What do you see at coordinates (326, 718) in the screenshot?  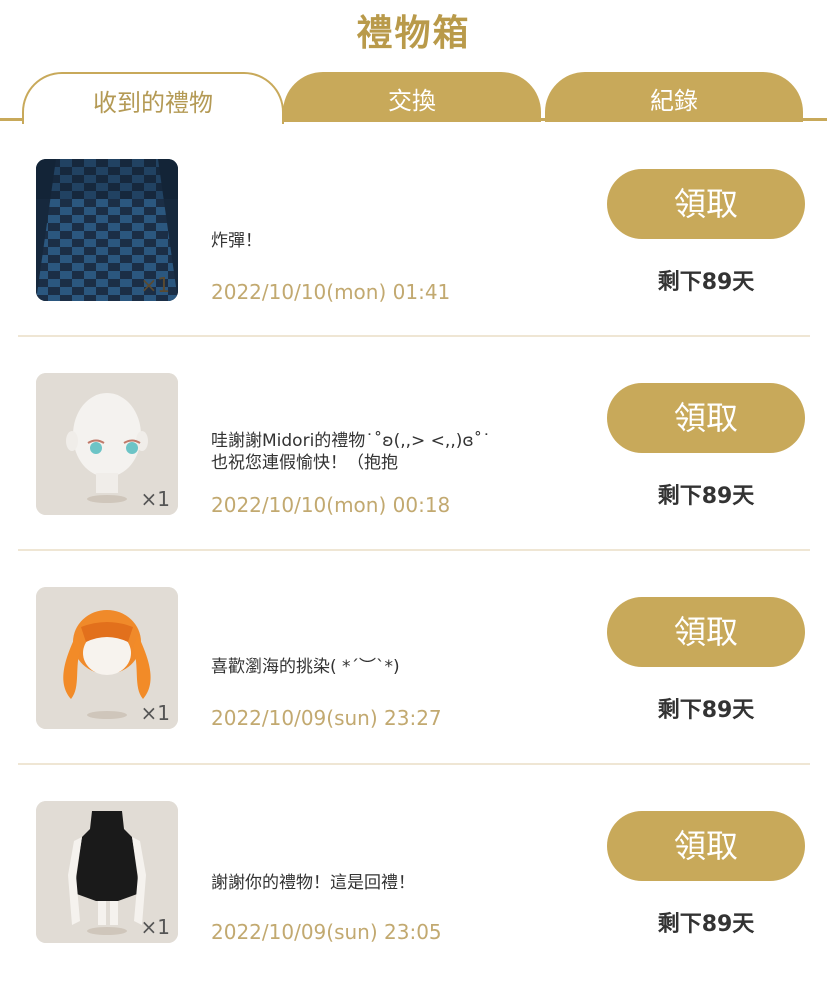 I see `gift-date: 2022/10/09(sun) 23:27` at bounding box center [326, 718].